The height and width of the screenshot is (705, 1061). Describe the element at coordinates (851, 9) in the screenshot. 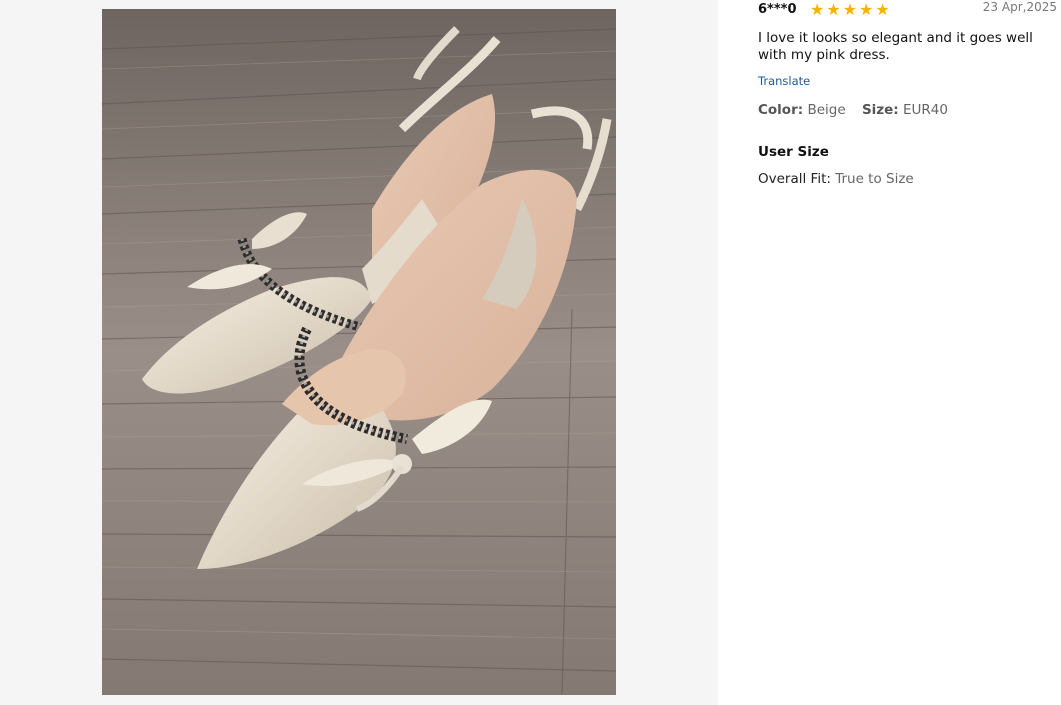

I see `star-rating-icon: ★★★★★` at that location.